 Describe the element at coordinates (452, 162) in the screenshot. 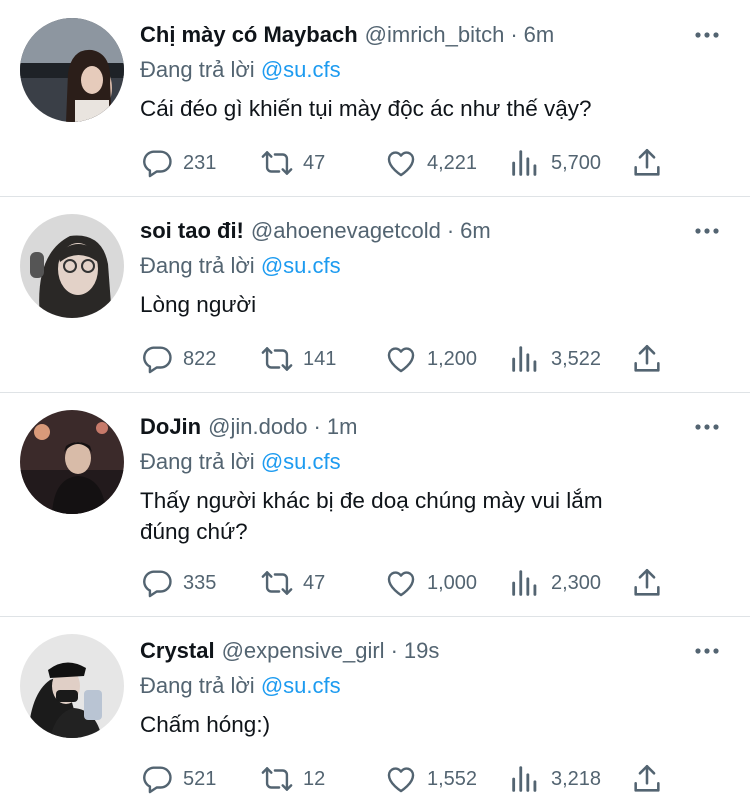

I see `like-count: 4,221` at that location.